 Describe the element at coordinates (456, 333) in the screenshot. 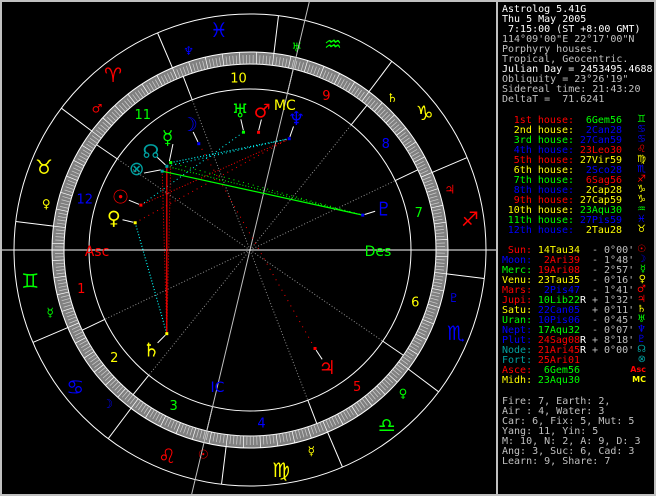

I see `zodiac-sign-icon: ♏` at that location.